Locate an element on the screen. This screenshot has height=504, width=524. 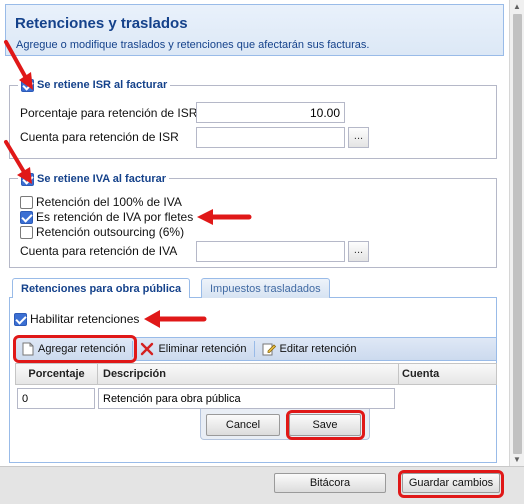
vertical-scrollbar: ▲ ▼ is located at coordinates (516, 233).